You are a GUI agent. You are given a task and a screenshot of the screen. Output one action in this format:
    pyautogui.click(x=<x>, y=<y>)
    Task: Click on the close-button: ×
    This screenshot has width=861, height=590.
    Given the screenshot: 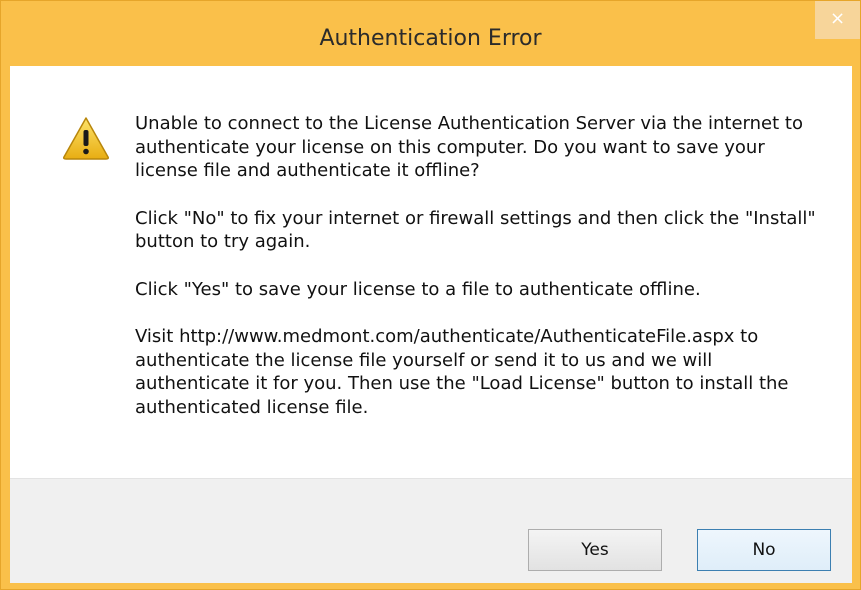 What is the action you would take?
    pyautogui.click(x=837, y=20)
    